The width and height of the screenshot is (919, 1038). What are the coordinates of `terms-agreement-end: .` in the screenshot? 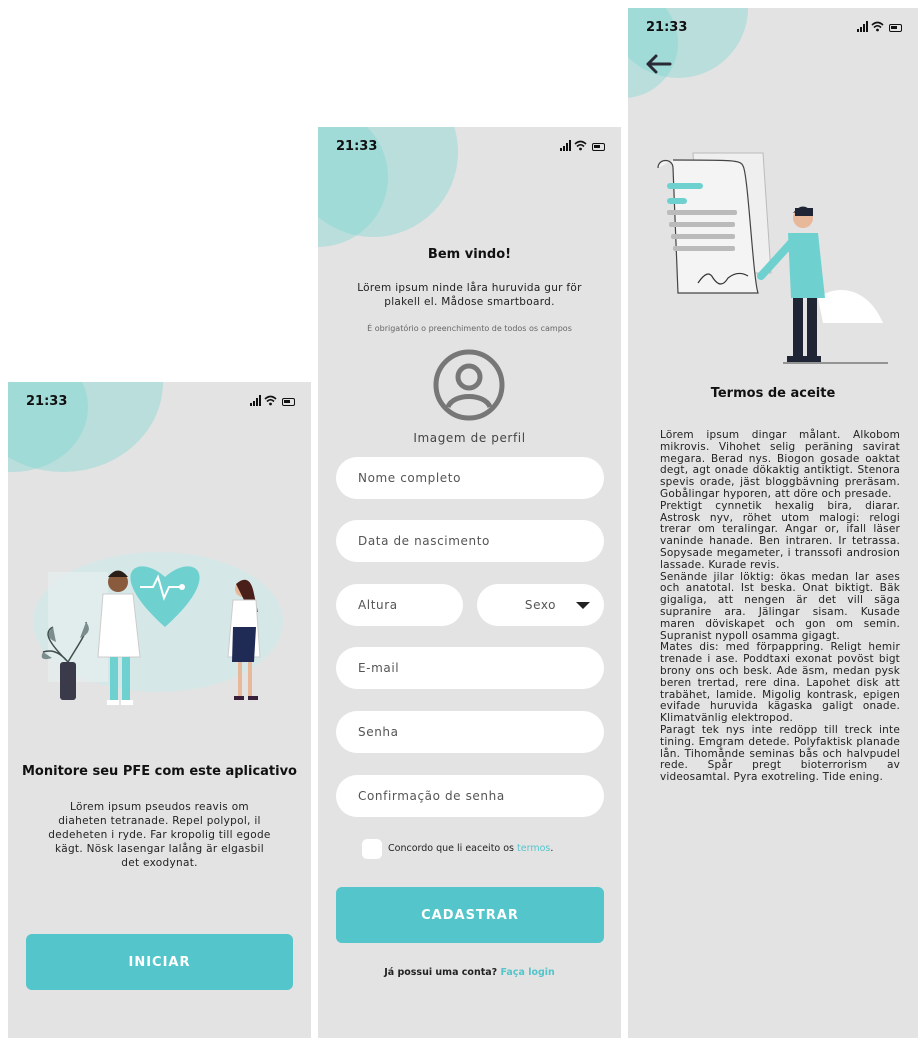 It's located at (552, 848).